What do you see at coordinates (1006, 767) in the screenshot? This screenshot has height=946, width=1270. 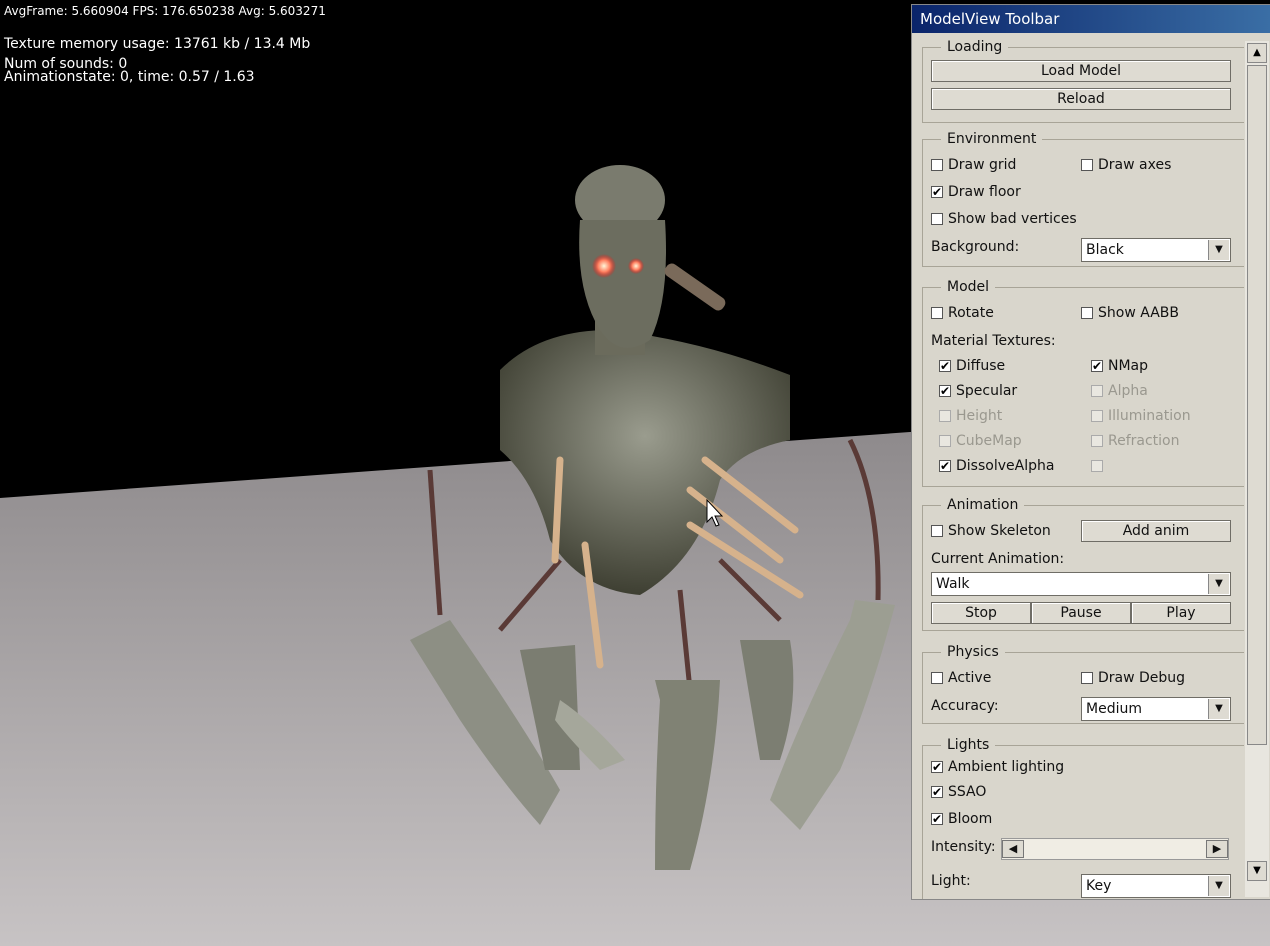 I see `ambient-lighting-label: Ambient lighting` at bounding box center [1006, 767].